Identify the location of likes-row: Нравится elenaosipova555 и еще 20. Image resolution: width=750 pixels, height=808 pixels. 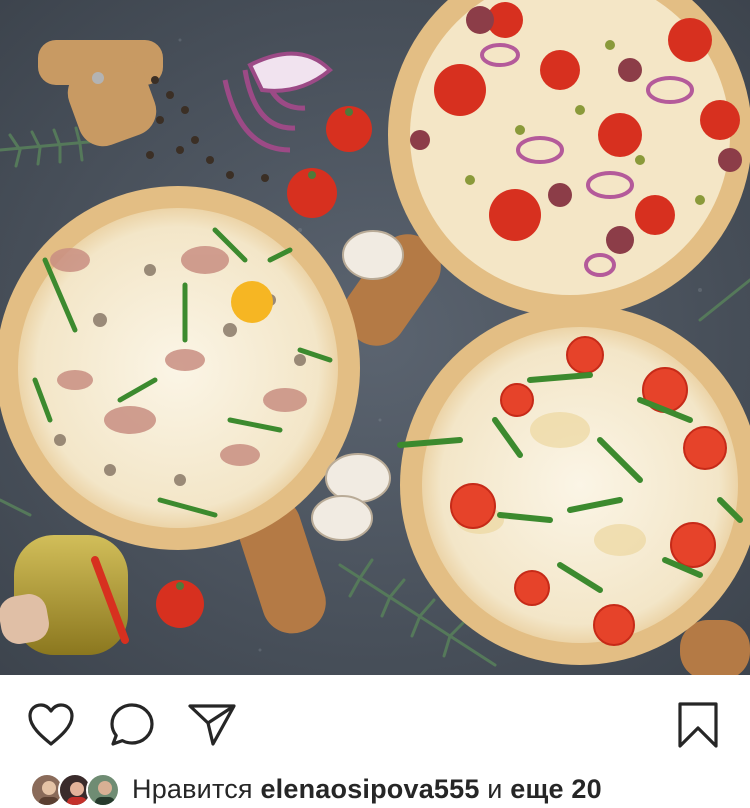
(375, 789).